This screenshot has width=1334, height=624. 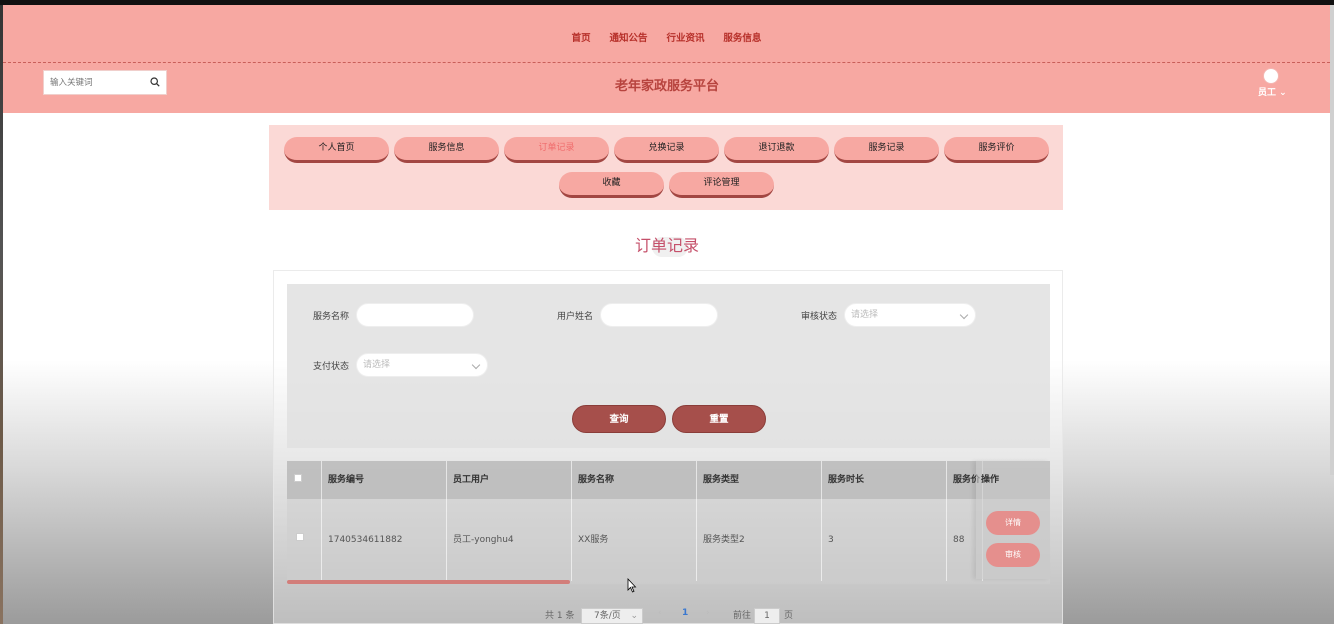 What do you see at coordinates (377, 365) in the screenshot?
I see `pay-status-placeholder: 请选择` at bounding box center [377, 365].